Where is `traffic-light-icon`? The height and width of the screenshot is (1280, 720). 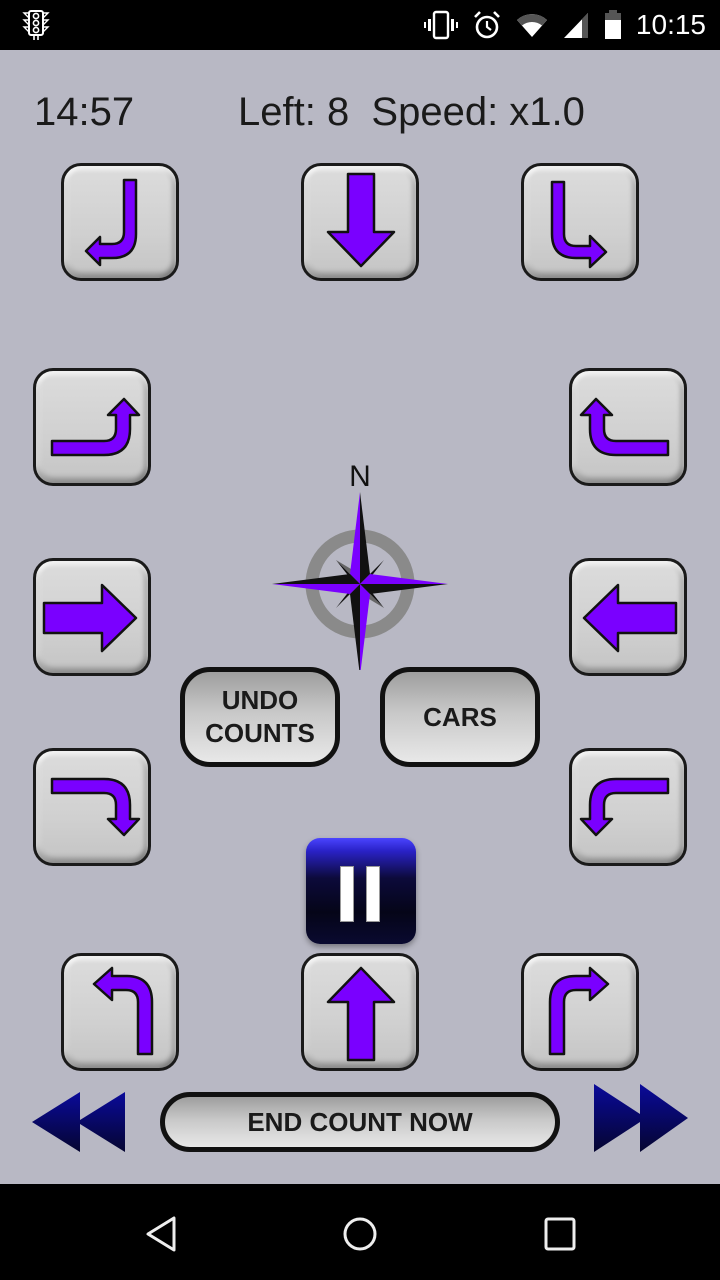 traffic-light-icon is located at coordinates (36, 25).